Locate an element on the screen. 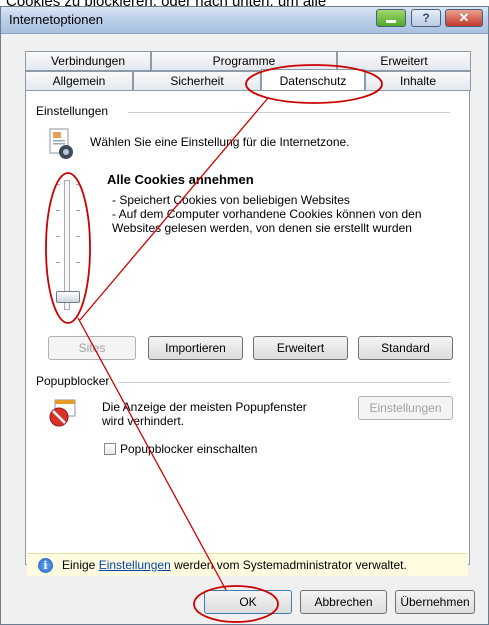 The height and width of the screenshot is (625, 489). info-icon: i is located at coordinates (45, 565).